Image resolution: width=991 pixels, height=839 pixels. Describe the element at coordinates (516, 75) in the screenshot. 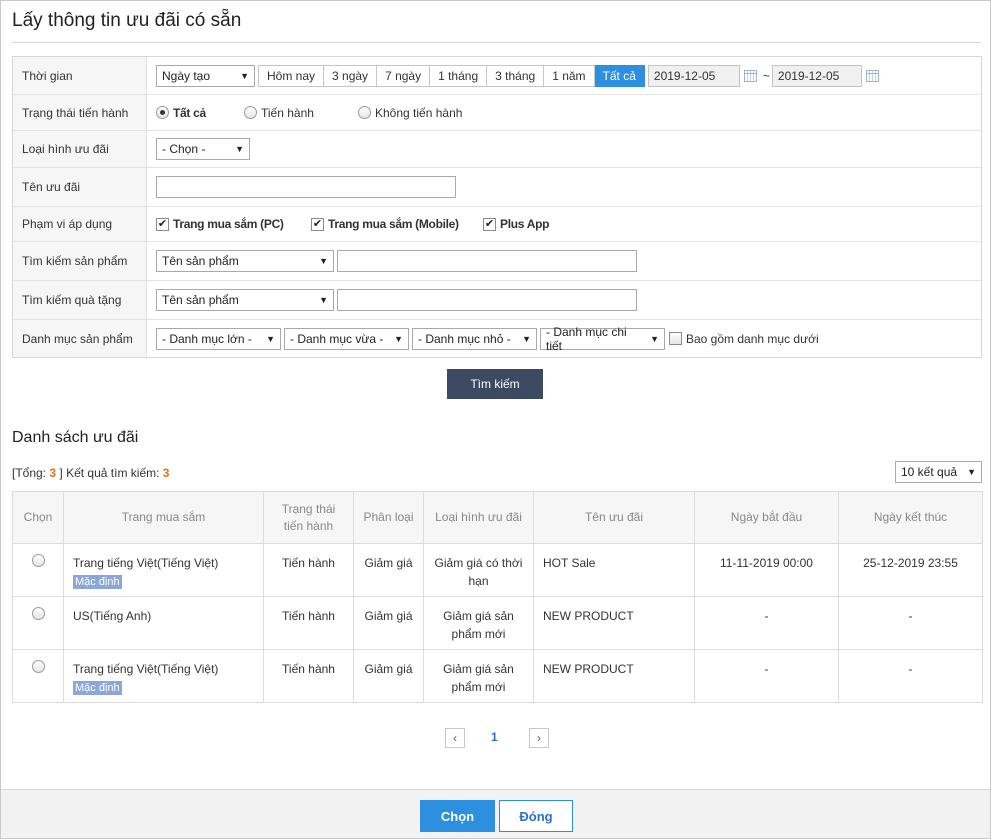

I see `range-button-3-months: 3 tháng` at that location.